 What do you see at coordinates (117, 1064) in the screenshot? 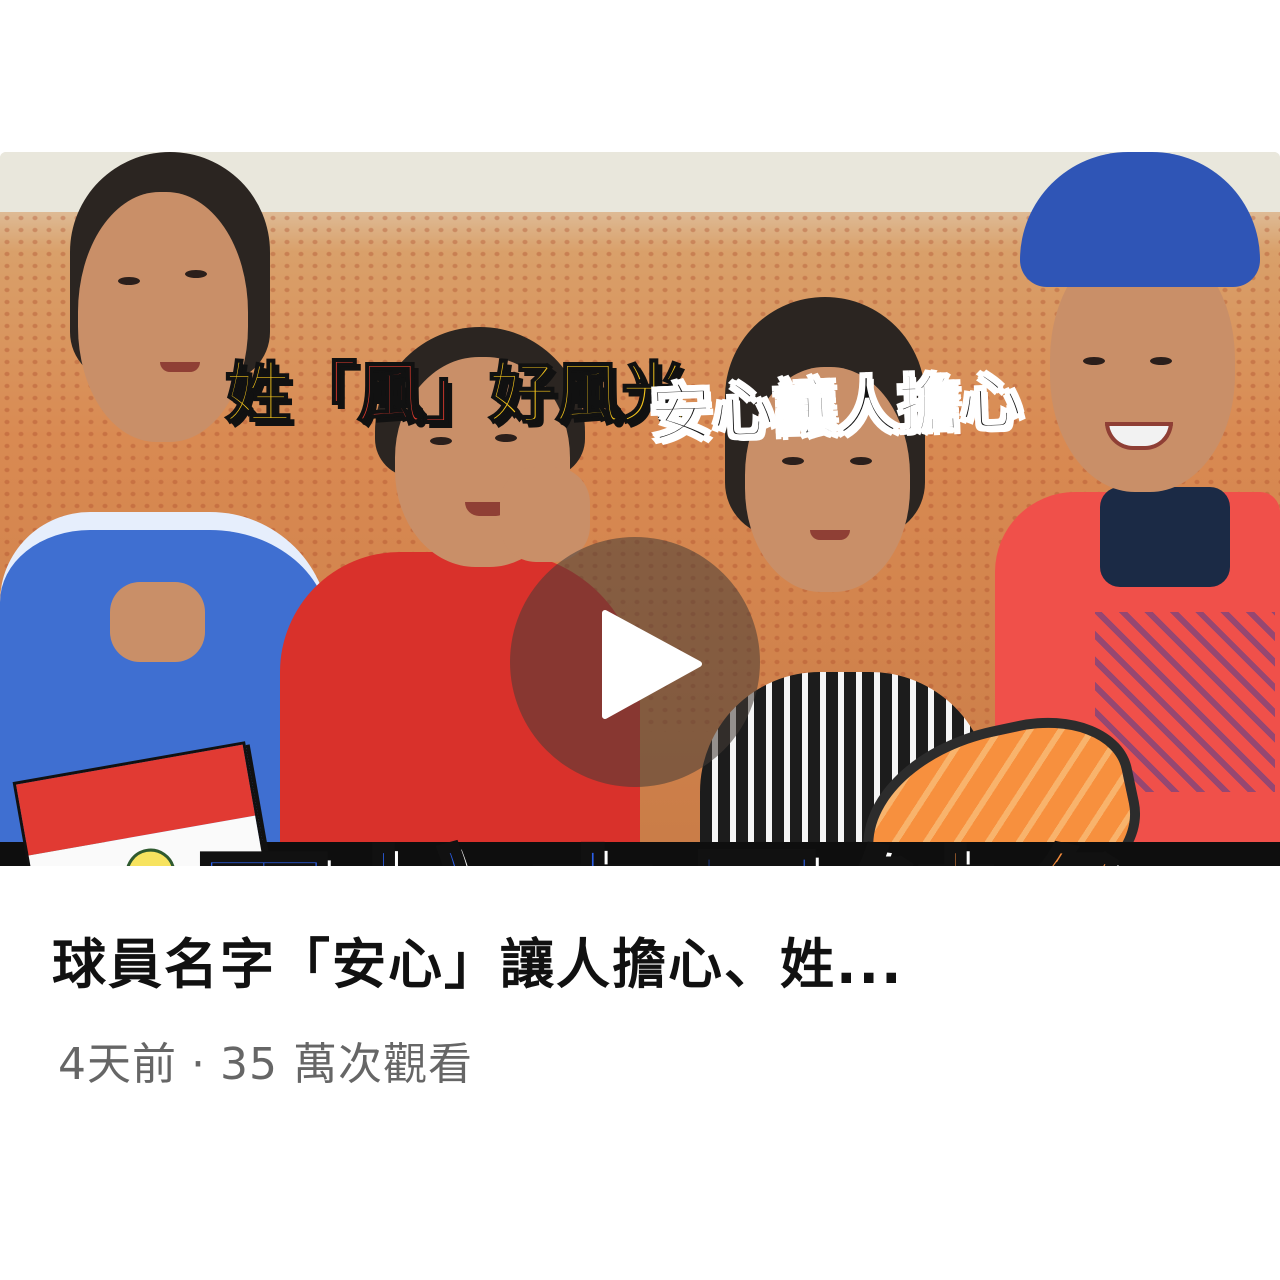
I see `video-age: 4天前` at bounding box center [117, 1064].